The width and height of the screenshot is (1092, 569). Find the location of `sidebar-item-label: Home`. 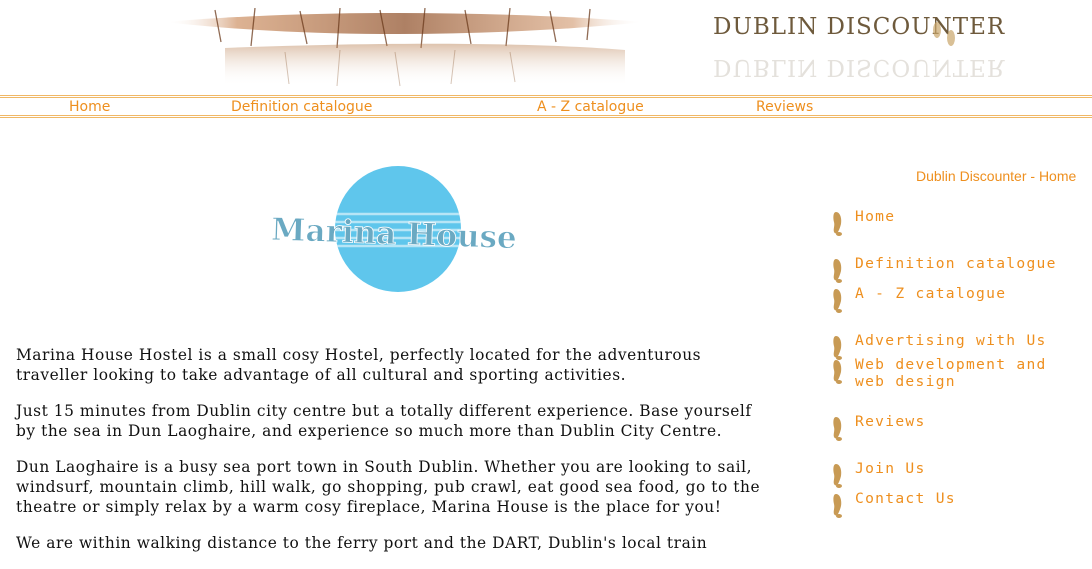

sidebar-item-label: Home is located at coordinates (875, 216).